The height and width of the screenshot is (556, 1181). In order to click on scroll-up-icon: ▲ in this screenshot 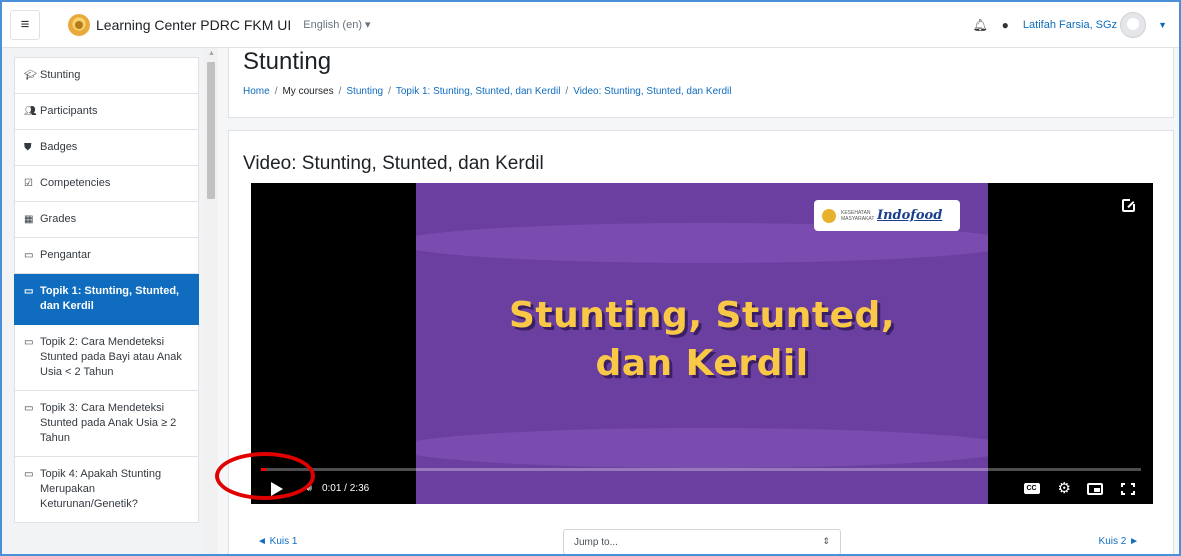, I will do `click(211, 53)`.